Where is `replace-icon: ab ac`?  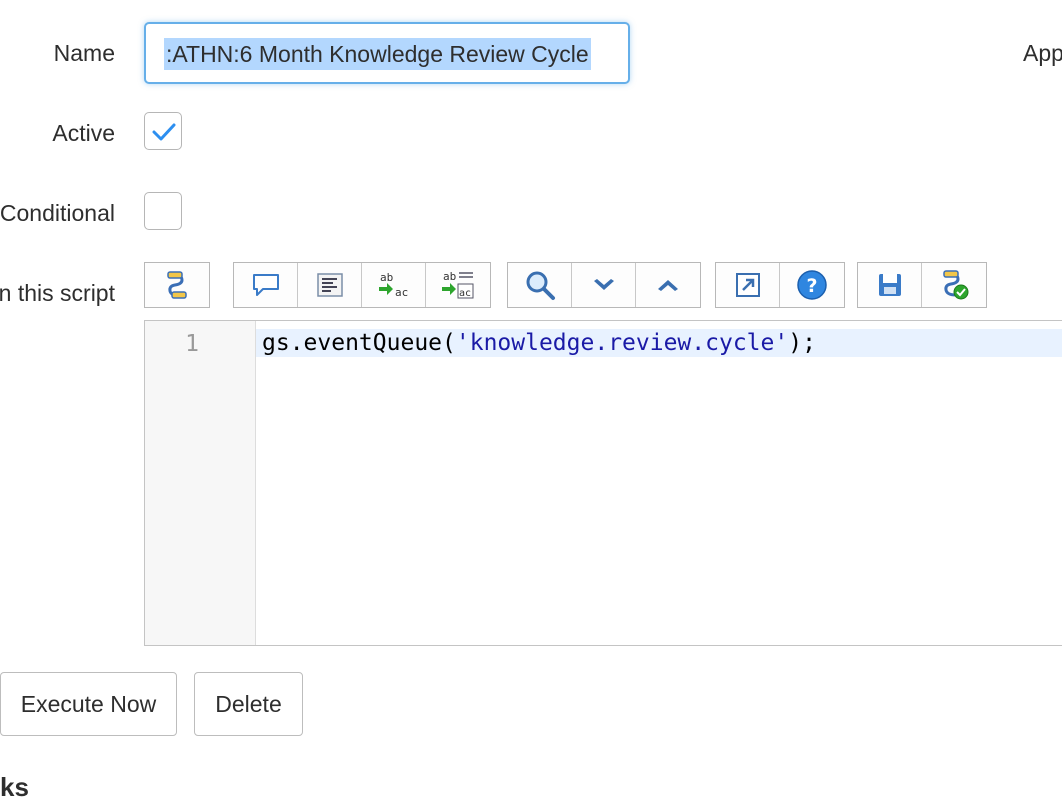
replace-icon: ab ac is located at coordinates (393, 285).